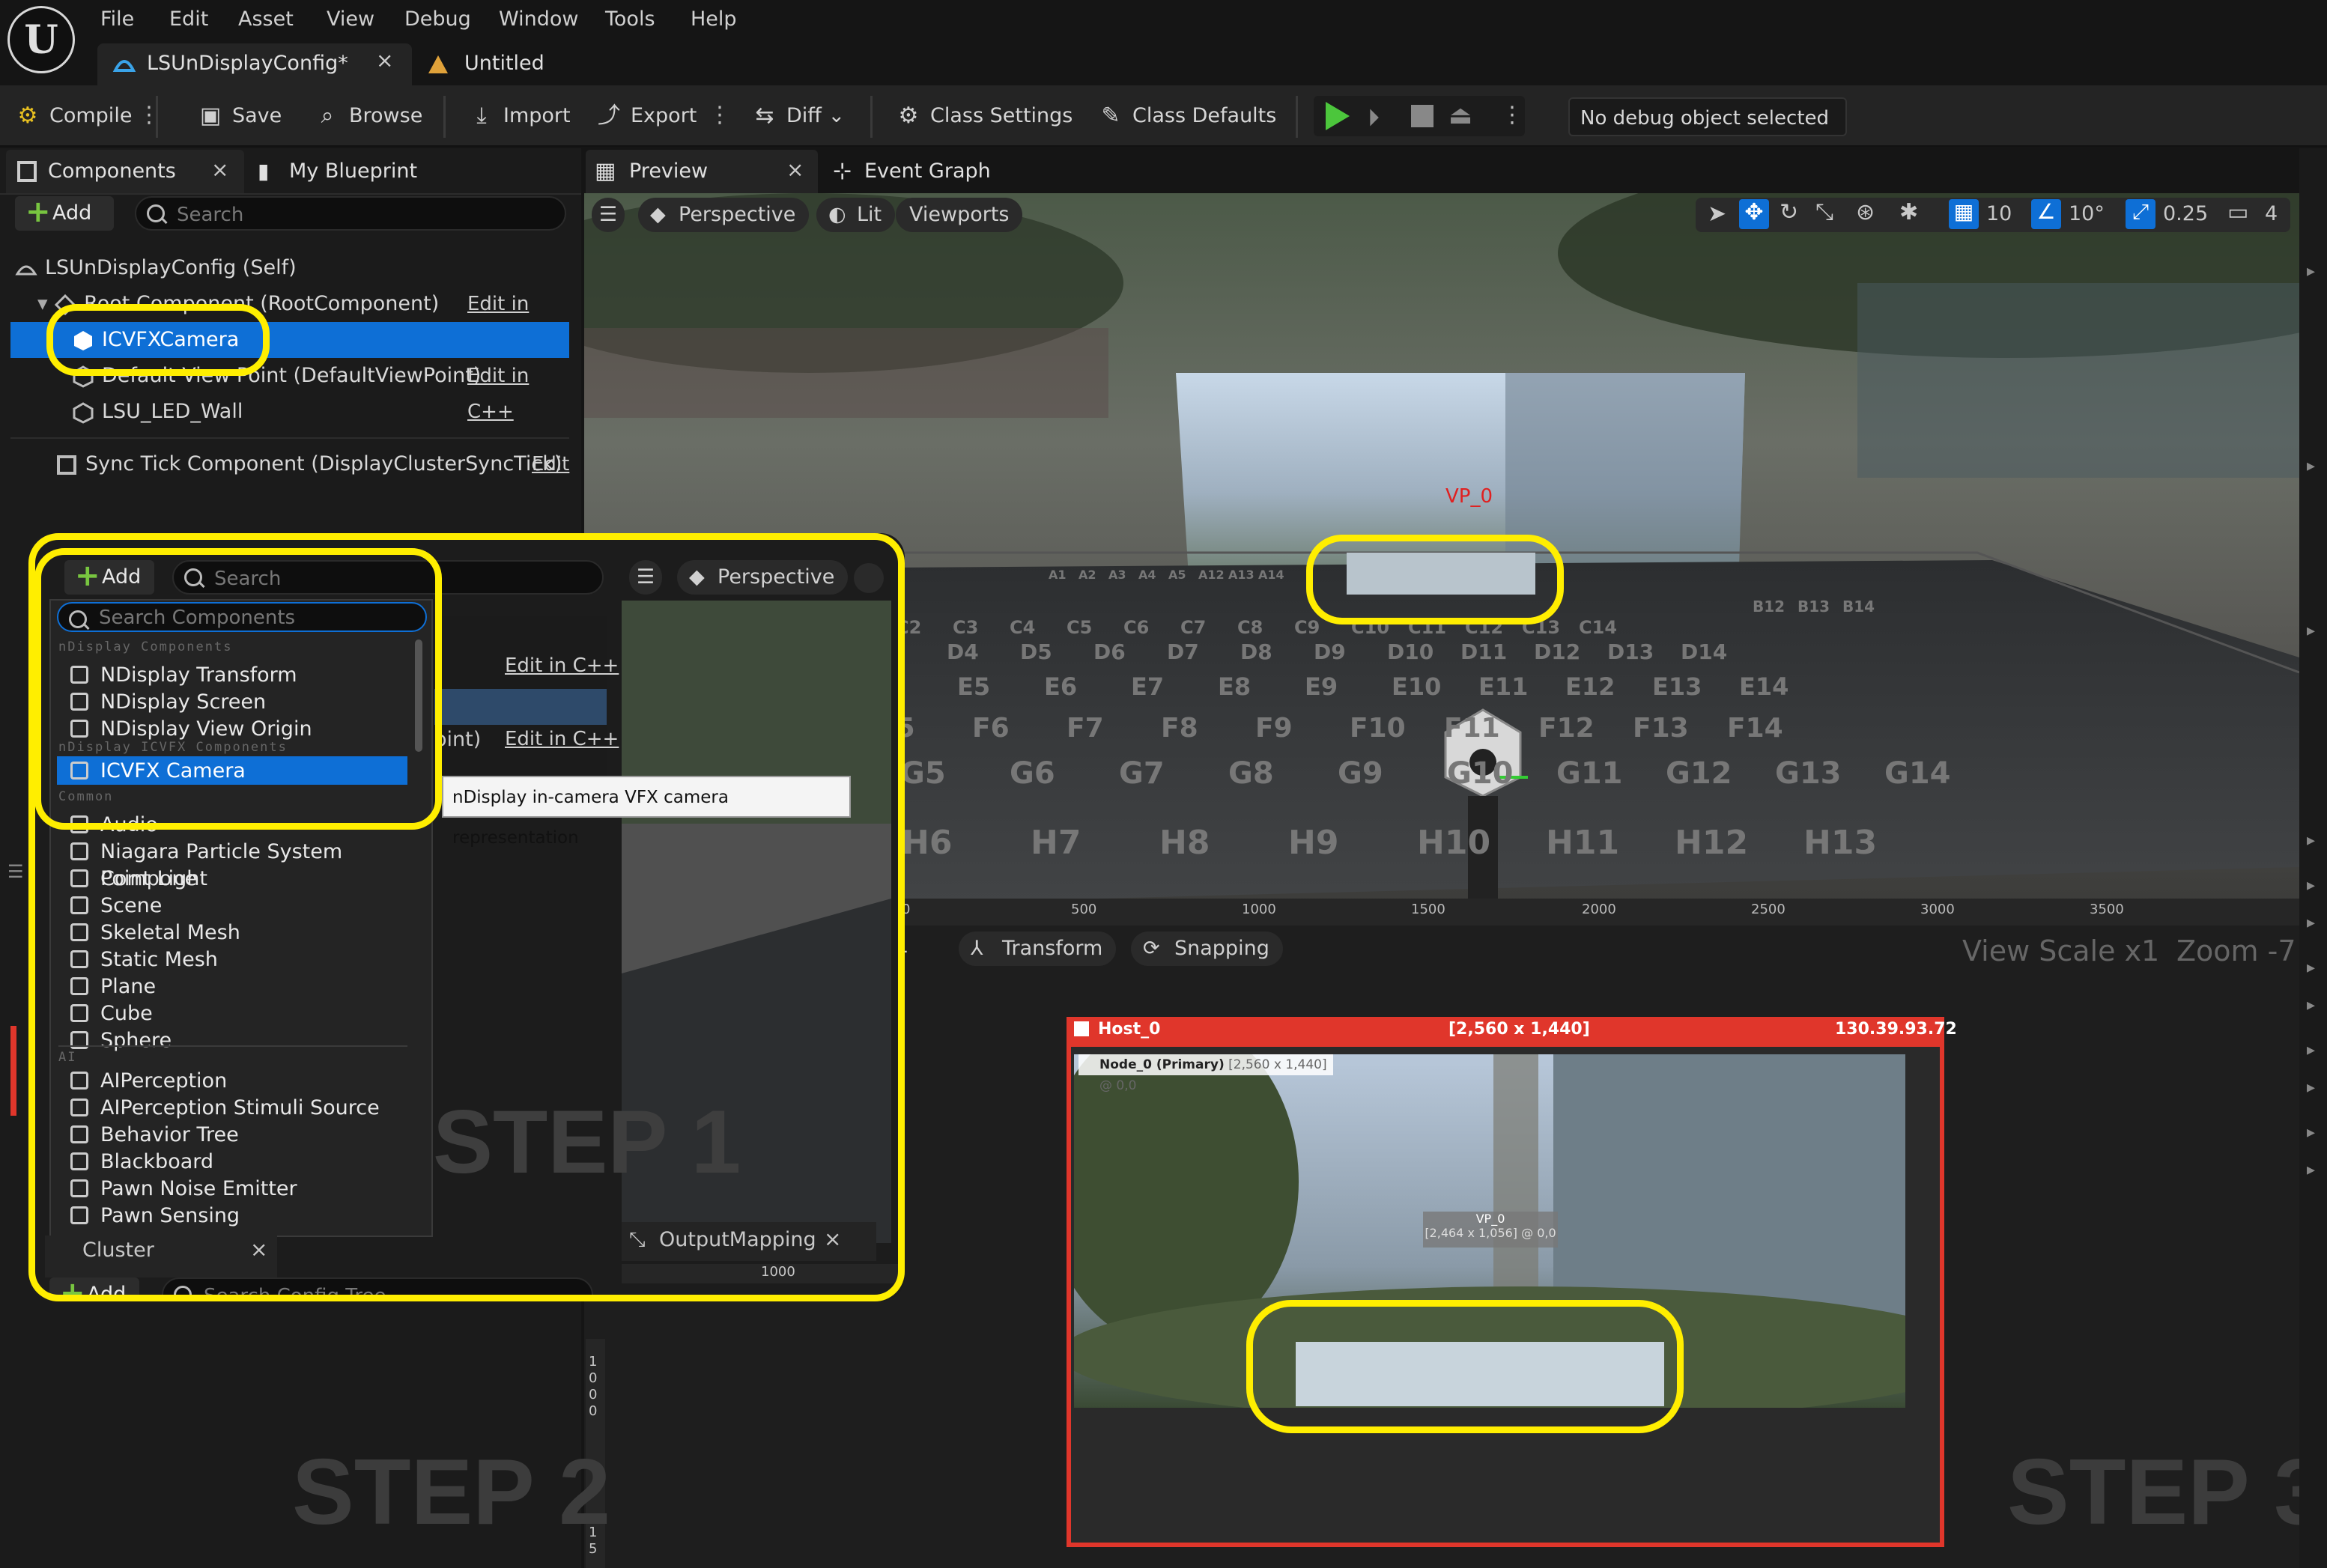 This screenshot has width=2327, height=1568. Describe the element at coordinates (117, 19) in the screenshot. I see `menu-file: File` at that location.